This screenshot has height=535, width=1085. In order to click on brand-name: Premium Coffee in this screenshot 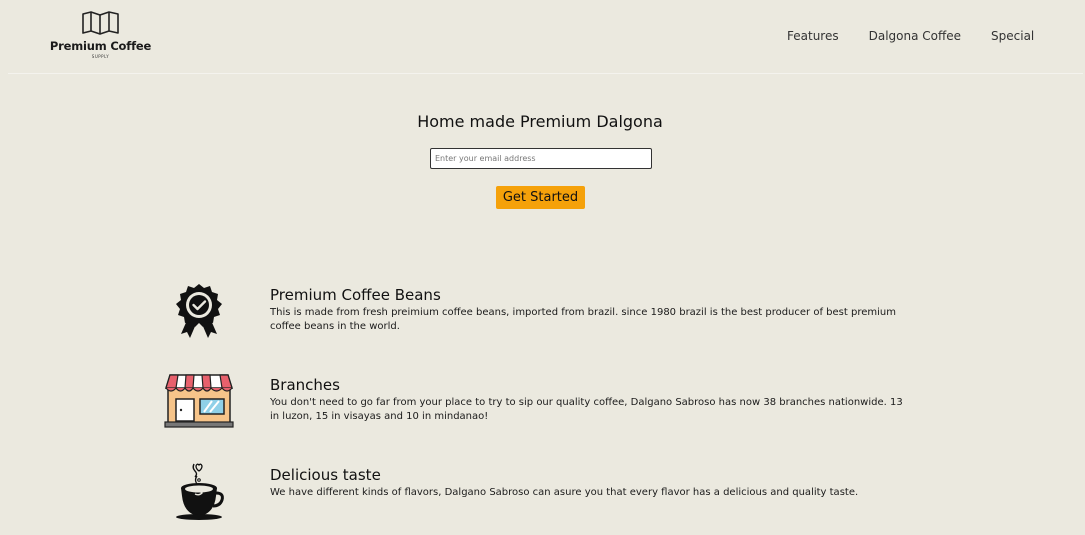, I will do `click(100, 46)`.